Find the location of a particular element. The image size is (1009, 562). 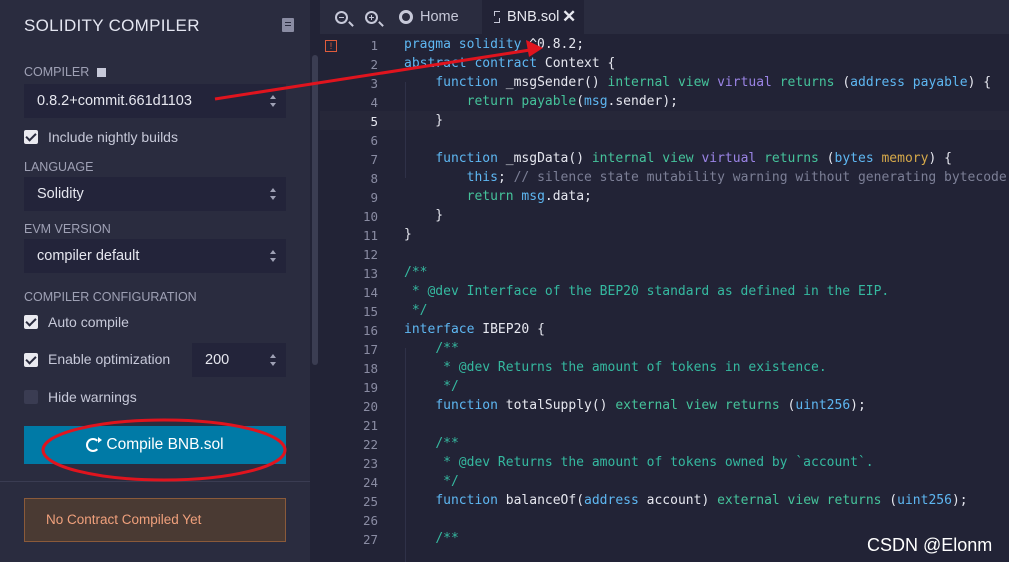

line-number: 12 is located at coordinates (370, 254).